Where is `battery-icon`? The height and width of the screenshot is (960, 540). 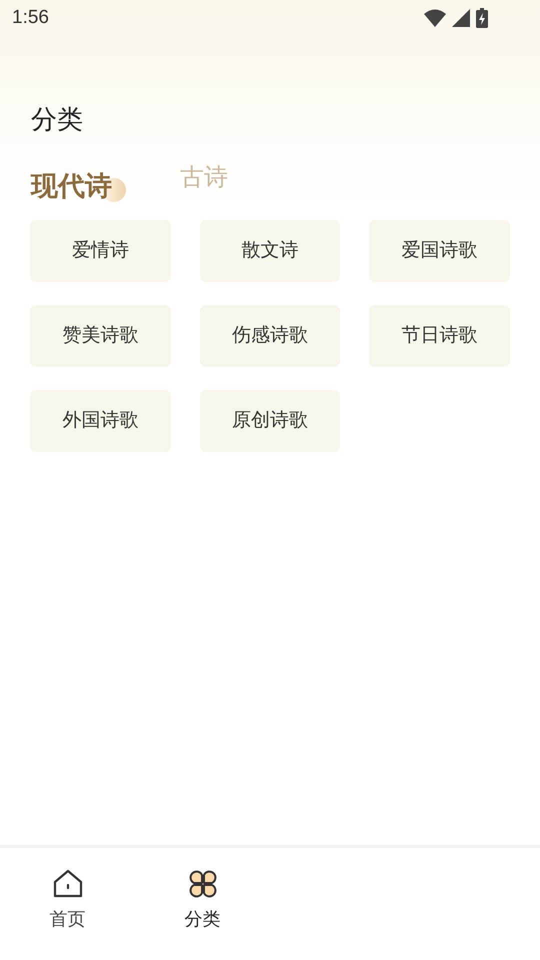 battery-icon is located at coordinates (482, 18).